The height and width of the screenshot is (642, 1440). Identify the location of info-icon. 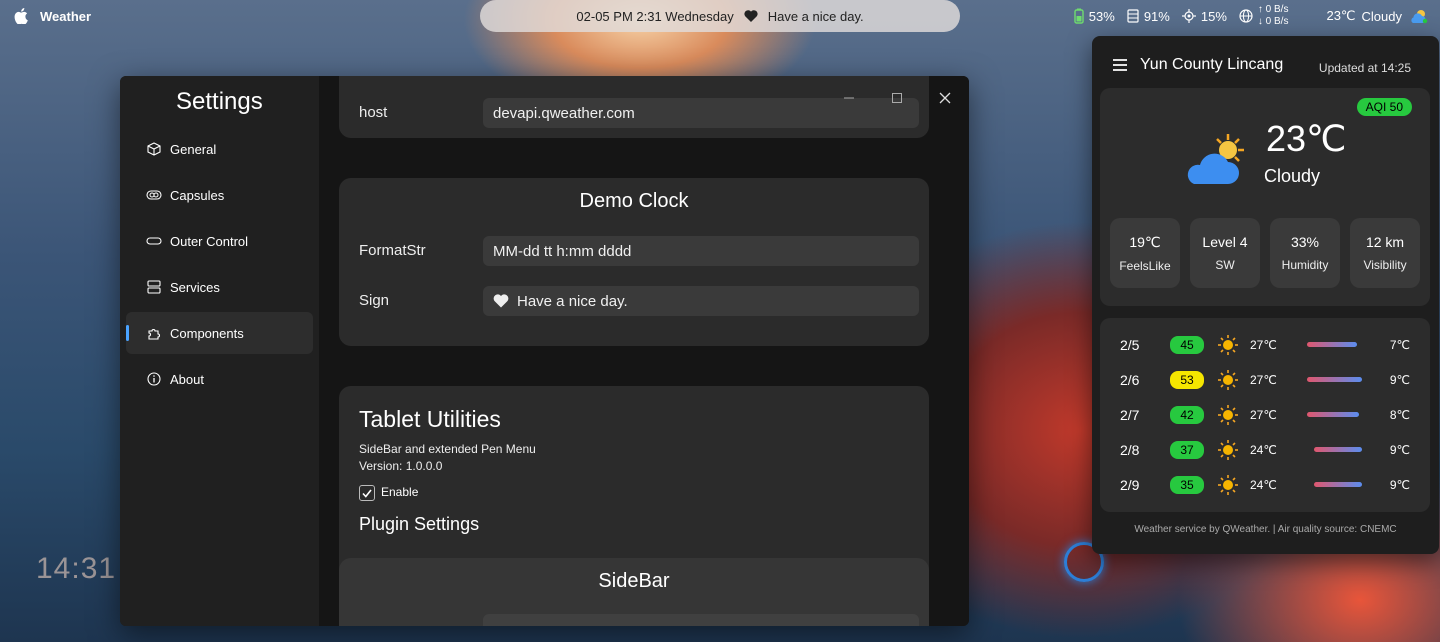
(154, 379).